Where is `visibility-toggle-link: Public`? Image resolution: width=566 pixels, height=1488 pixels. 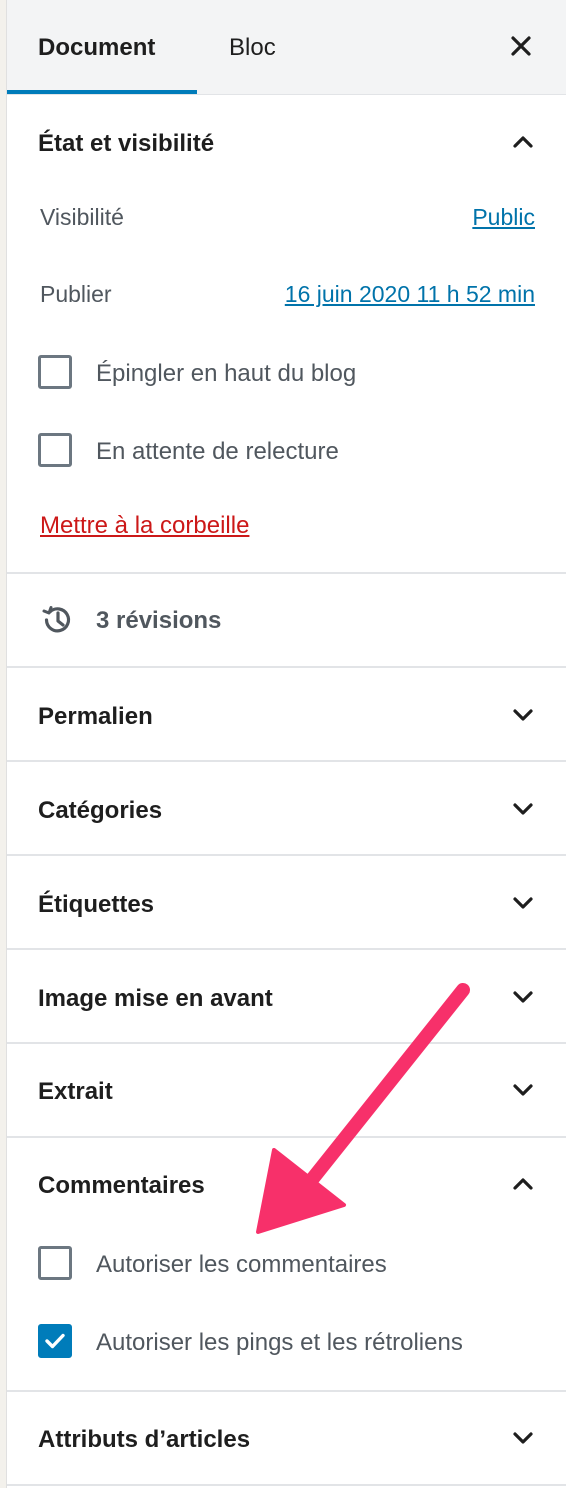
visibility-toggle-link: Public is located at coordinates (503, 217).